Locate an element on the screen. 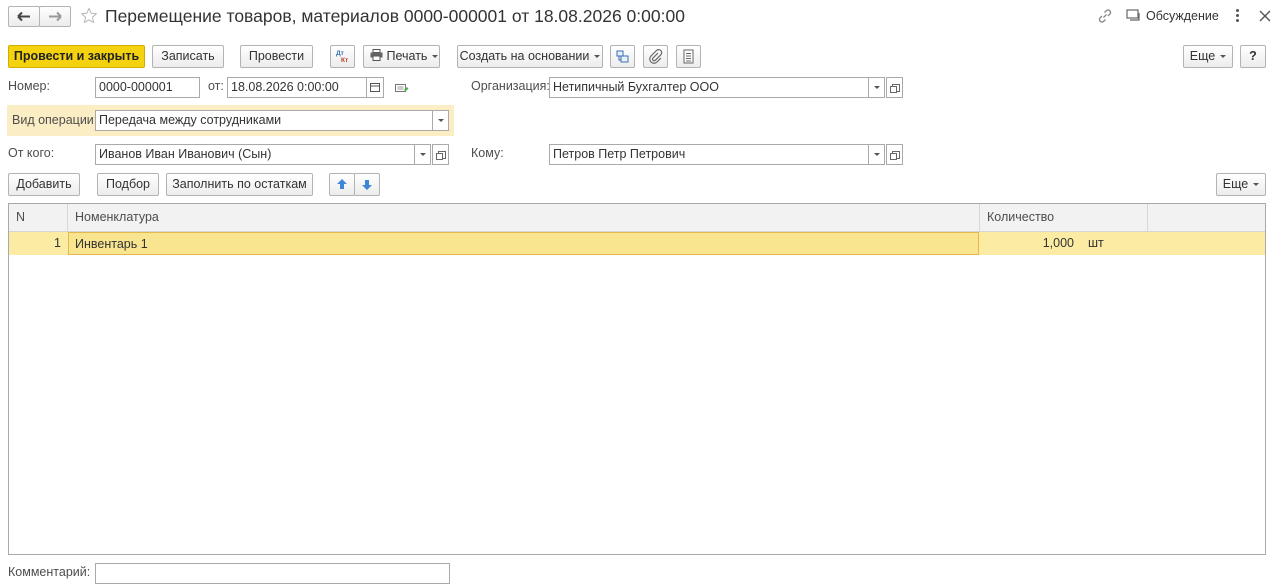 This screenshot has width=1280, height=588. row-nomenclature: Инвентарь 1 is located at coordinates (523, 243).